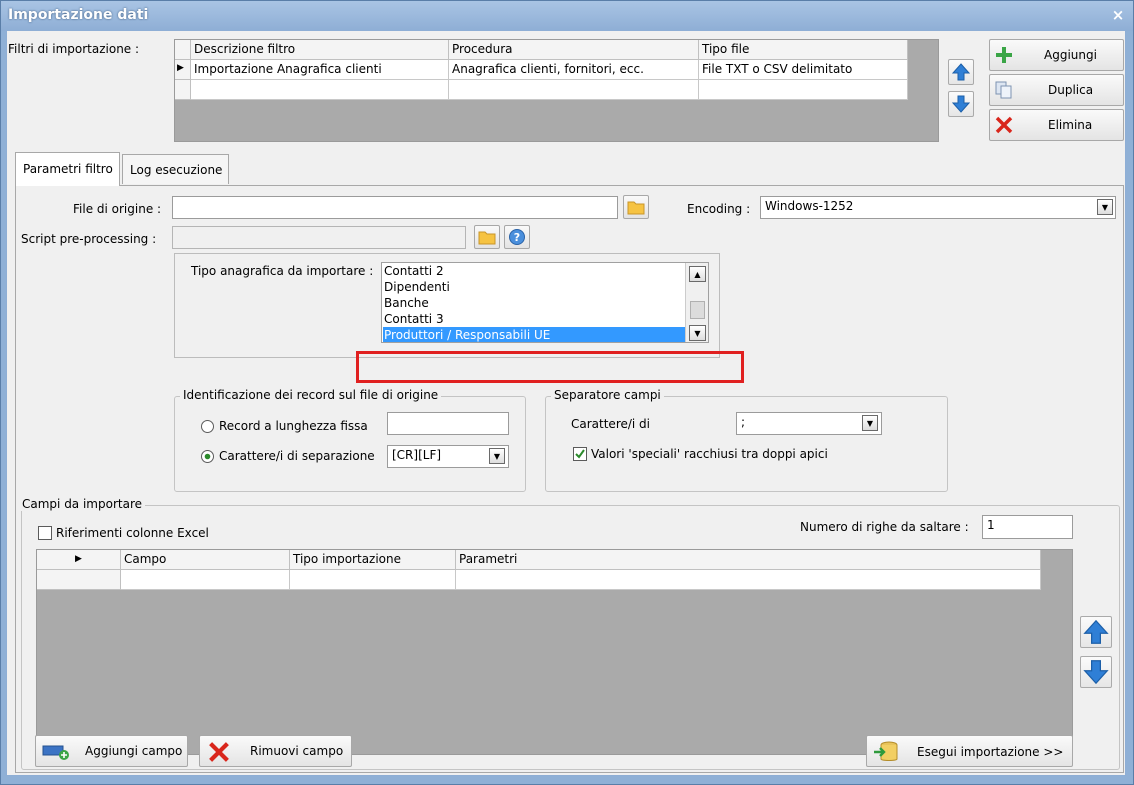  I want to click on scroll-thumb, so click(697, 310).